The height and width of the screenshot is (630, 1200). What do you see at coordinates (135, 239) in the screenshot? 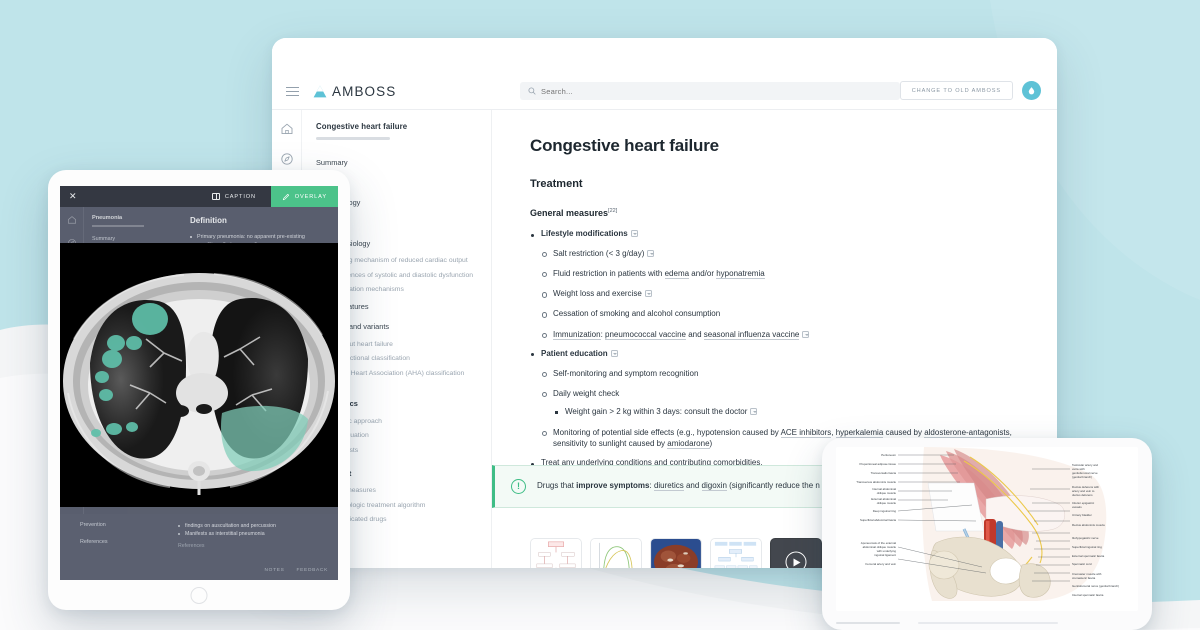
I see `tablet-toc-item: Summary` at bounding box center [135, 239].